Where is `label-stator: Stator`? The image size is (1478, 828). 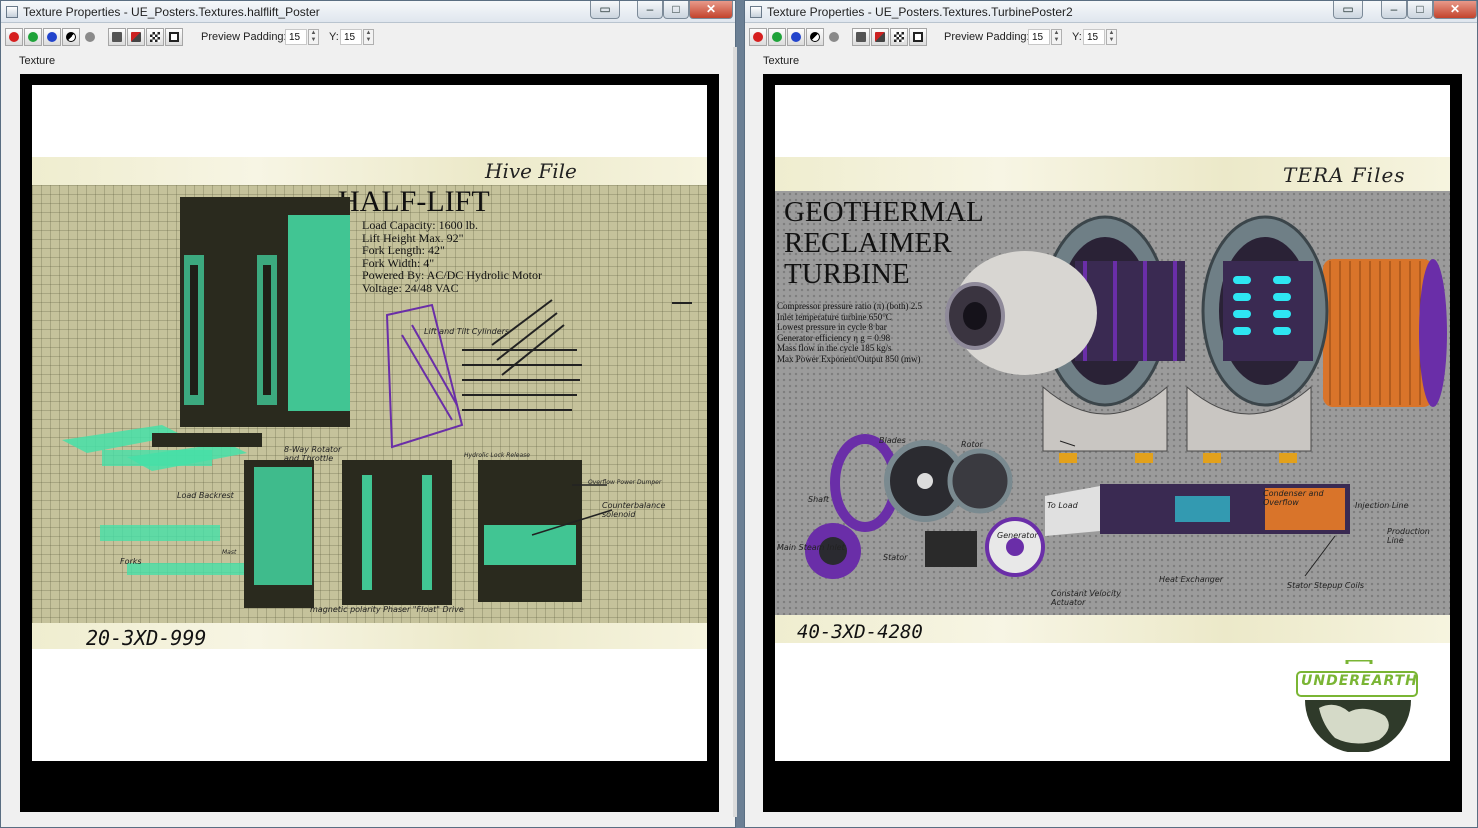 label-stator: Stator is located at coordinates (895, 557).